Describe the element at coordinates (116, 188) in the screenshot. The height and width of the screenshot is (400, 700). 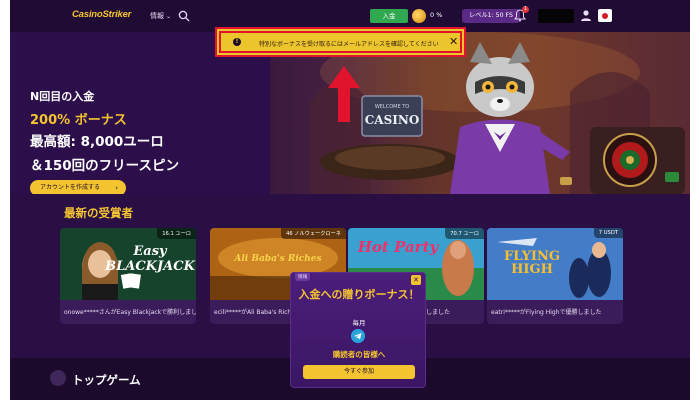
I see `arrow-right-icon: ›` at that location.